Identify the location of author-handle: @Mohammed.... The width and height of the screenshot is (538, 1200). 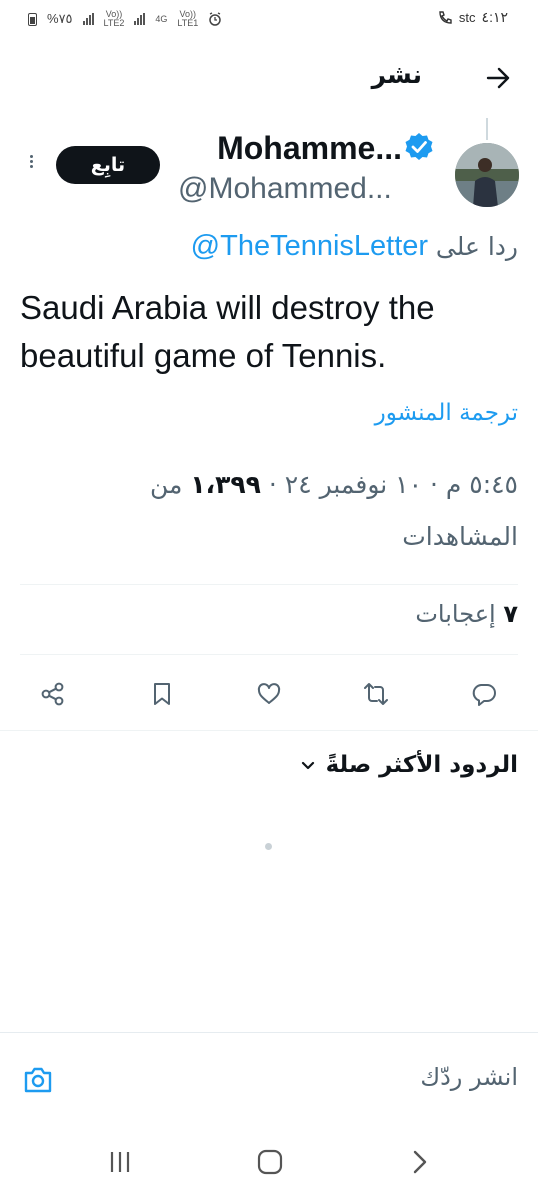
(285, 189).